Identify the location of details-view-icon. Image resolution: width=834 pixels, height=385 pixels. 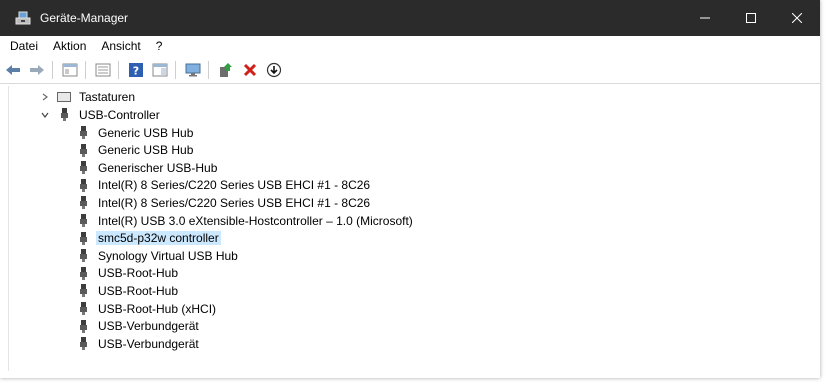
(103, 70).